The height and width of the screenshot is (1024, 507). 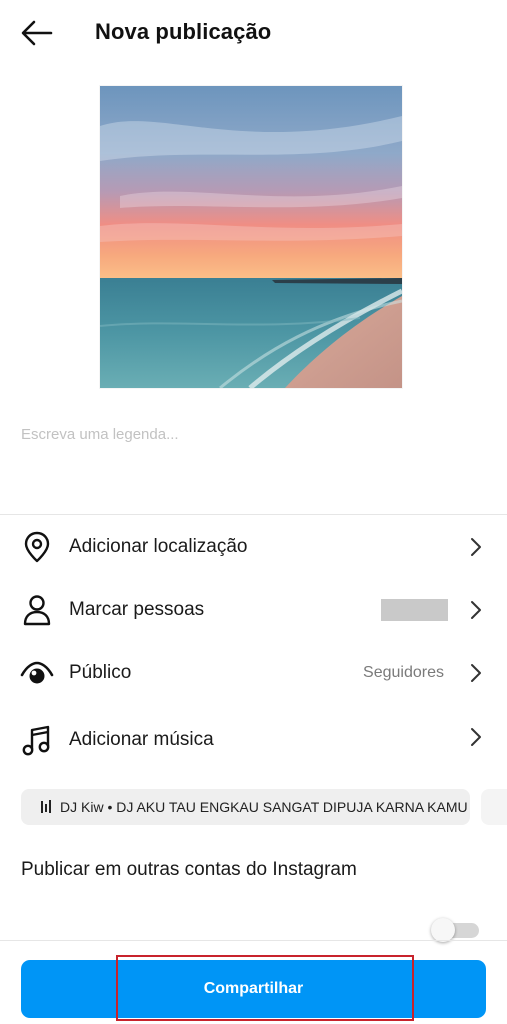 What do you see at coordinates (46, 806) in the screenshot?
I see `audio-bars-icon` at bounding box center [46, 806].